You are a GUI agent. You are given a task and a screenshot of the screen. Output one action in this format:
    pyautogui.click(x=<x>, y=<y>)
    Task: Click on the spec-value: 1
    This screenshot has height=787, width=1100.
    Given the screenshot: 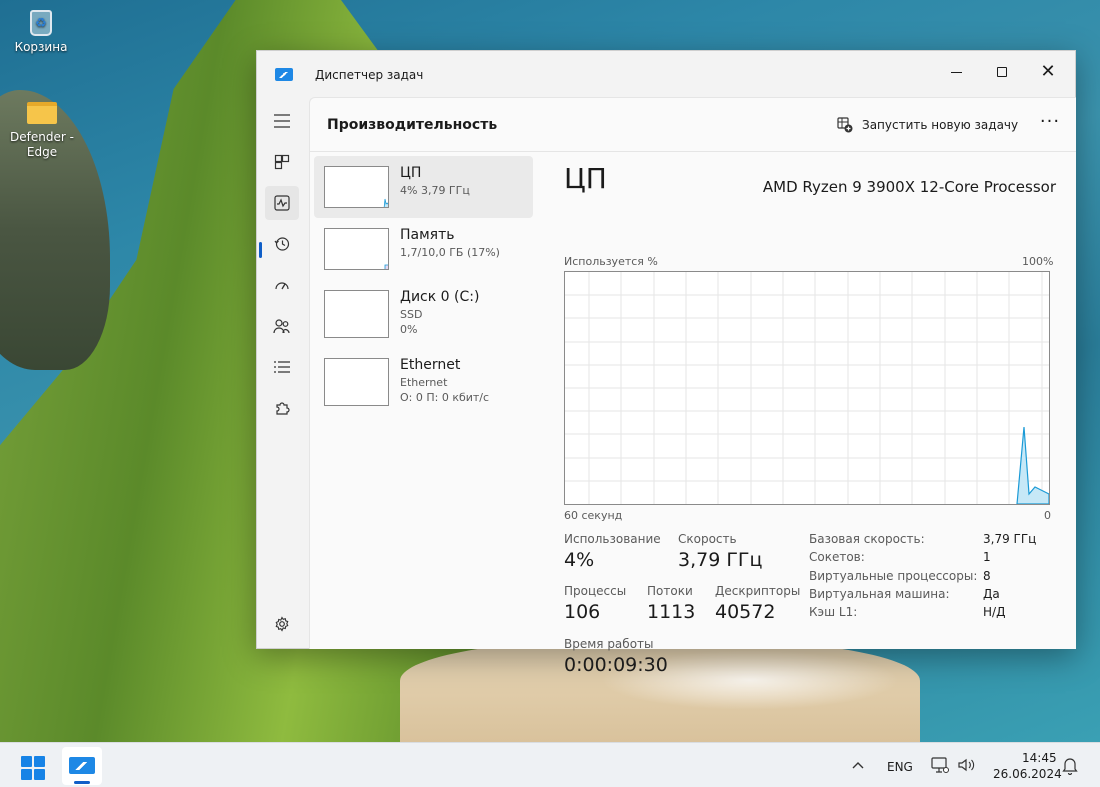 What is the action you would take?
    pyautogui.click(x=987, y=557)
    